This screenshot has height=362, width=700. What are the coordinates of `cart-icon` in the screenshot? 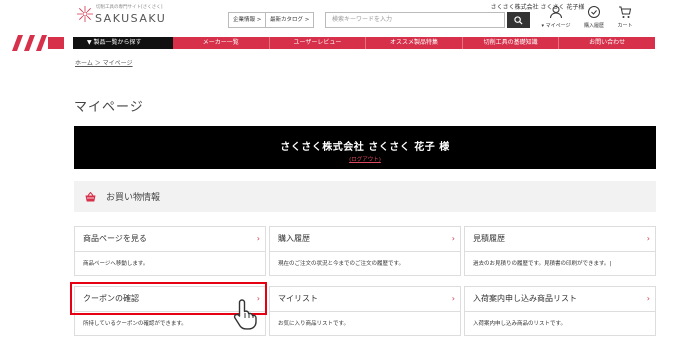 It's located at (625, 12).